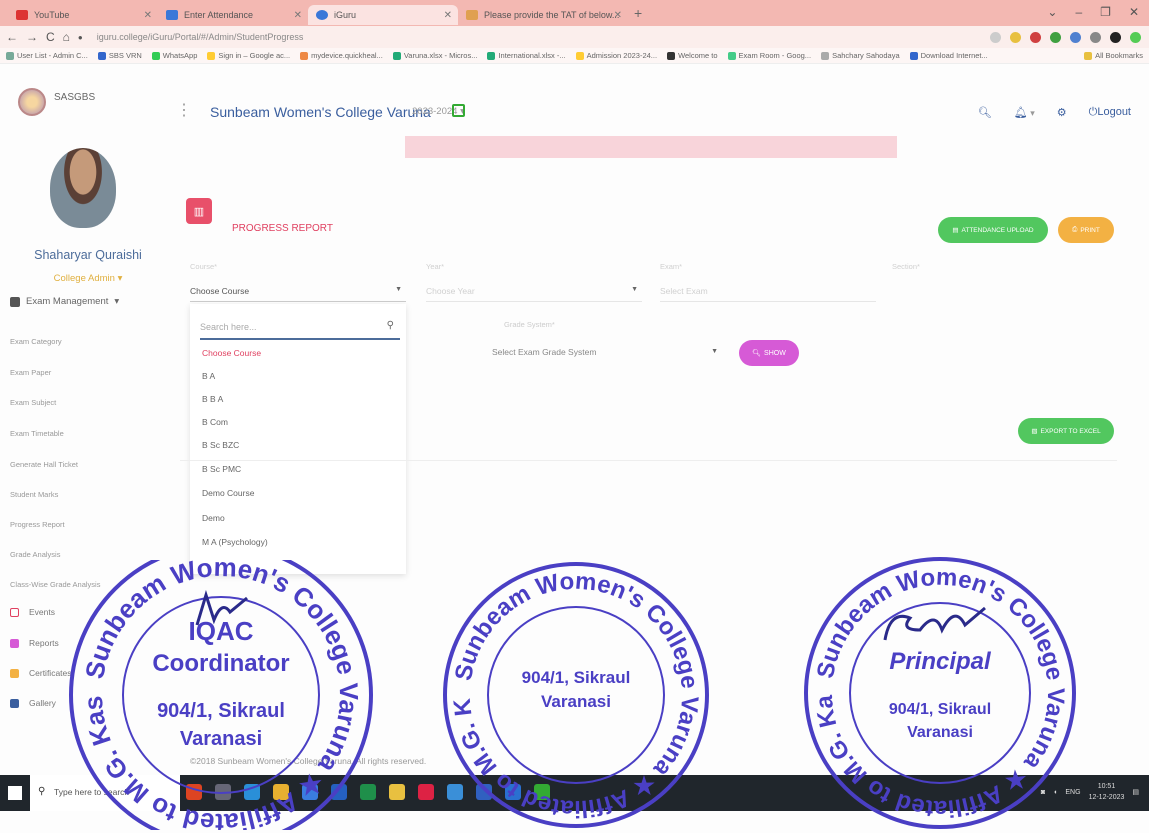  I want to click on chrome-icon, so click(397, 792).